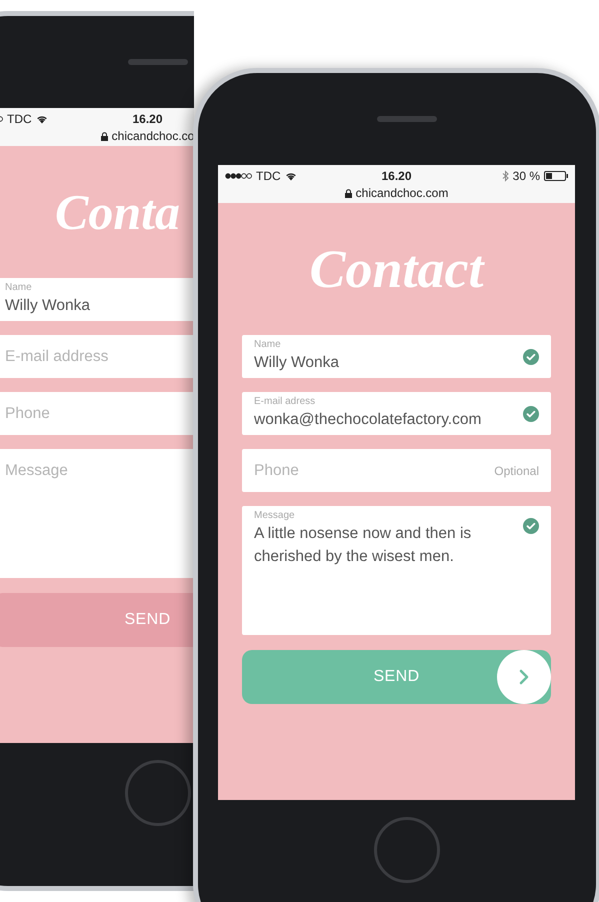 The image size is (599, 902). I want to click on address-bar: chicandchoc.com, so click(396, 193).